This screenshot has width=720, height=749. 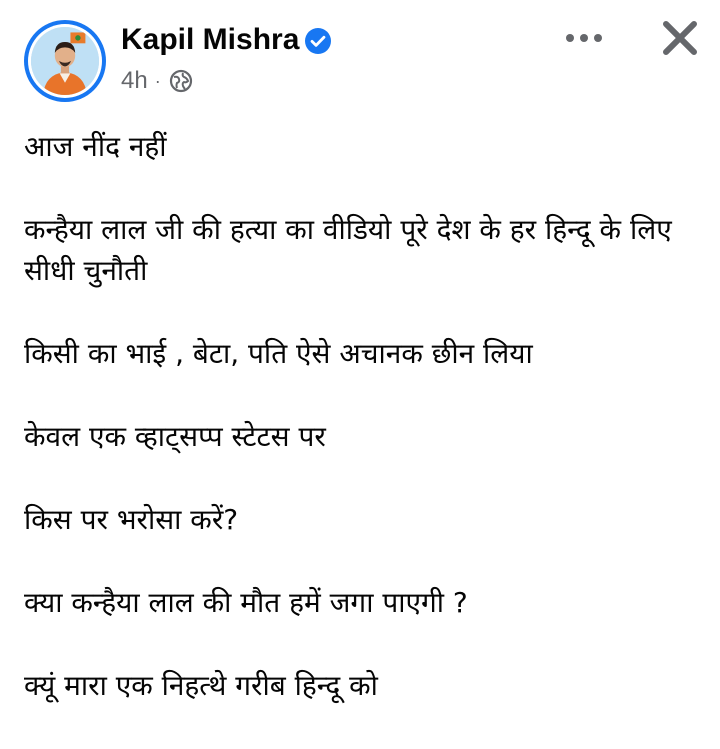 I want to click on post-meta: 4h ·, so click(x=157, y=81).